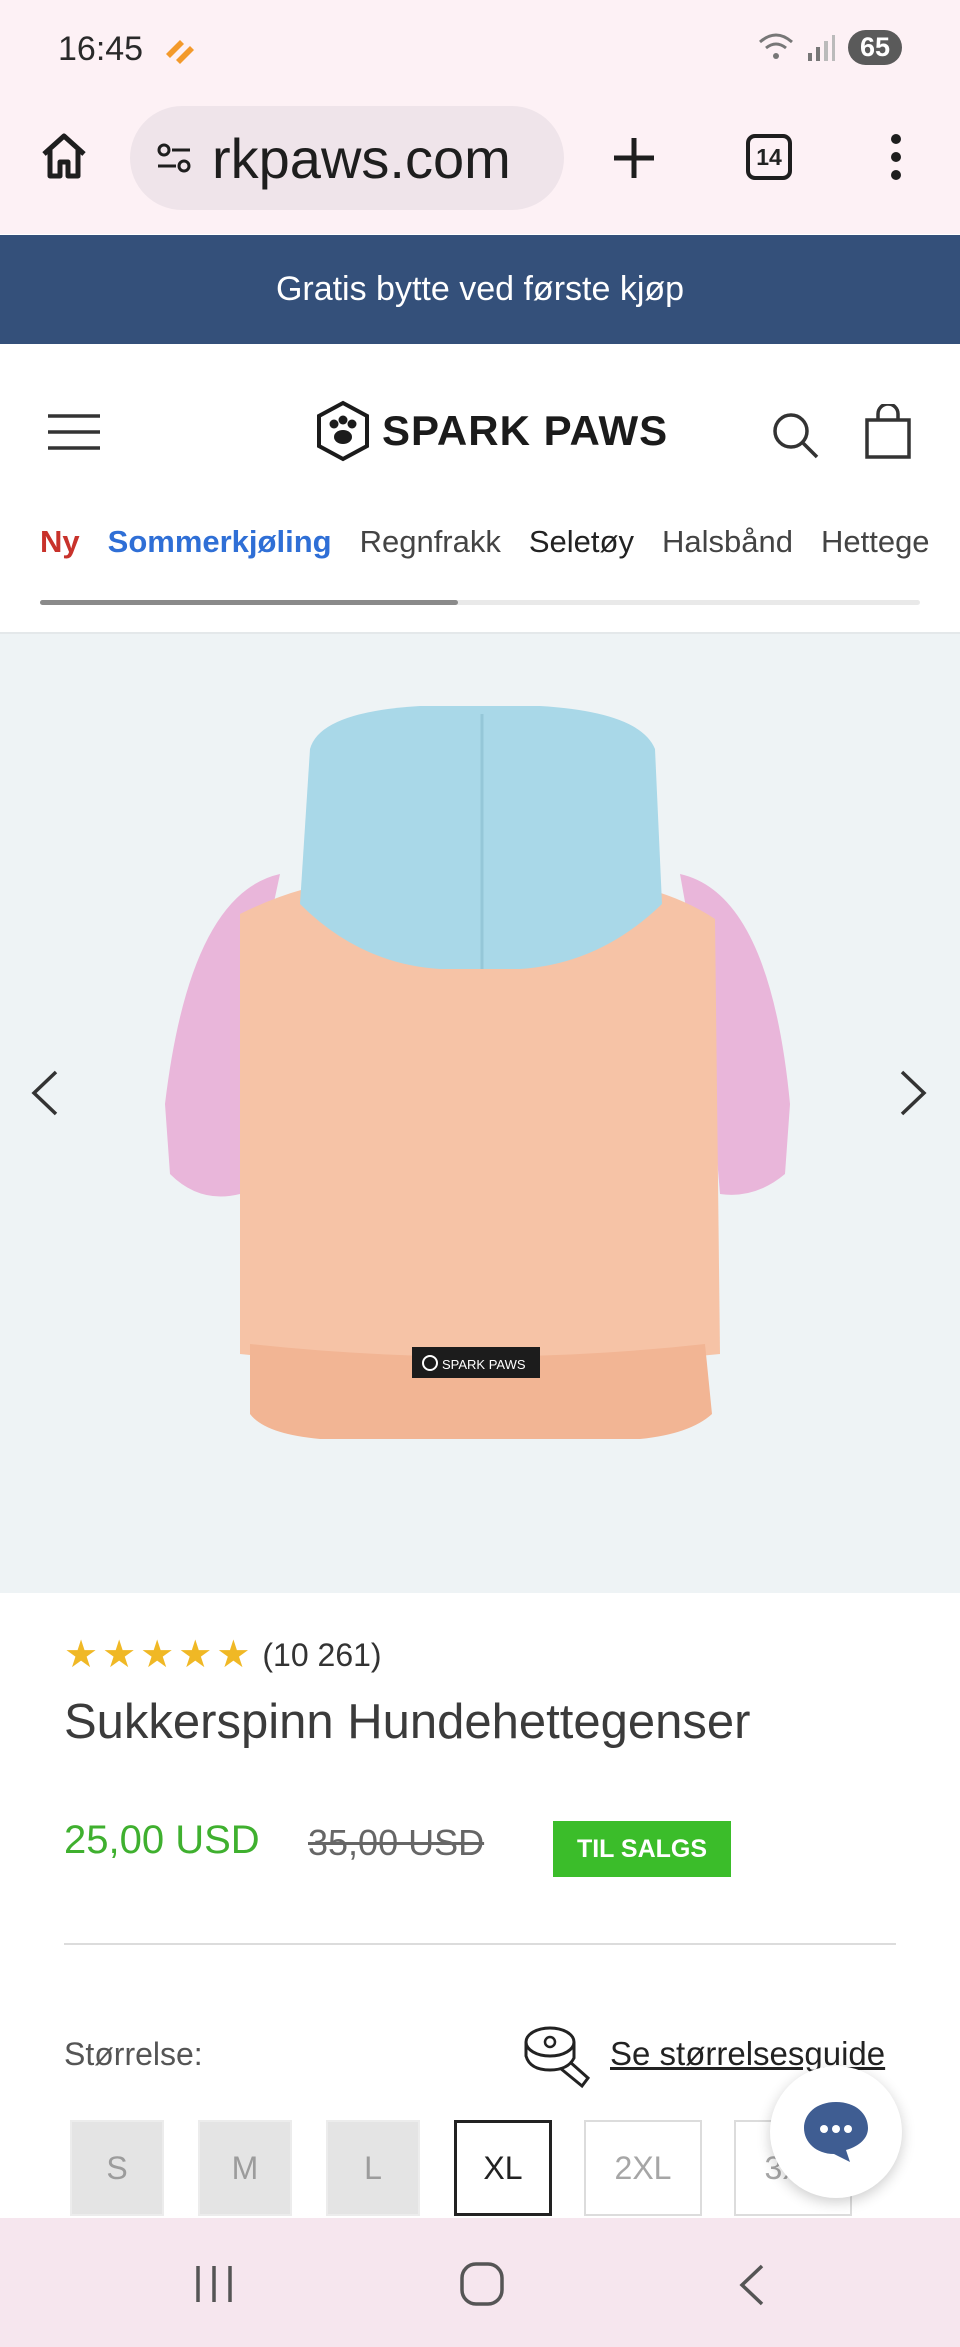 Image resolution: width=960 pixels, height=2347 pixels. I want to click on promo-text: Gratis bytte ved første kjøp, so click(480, 289).